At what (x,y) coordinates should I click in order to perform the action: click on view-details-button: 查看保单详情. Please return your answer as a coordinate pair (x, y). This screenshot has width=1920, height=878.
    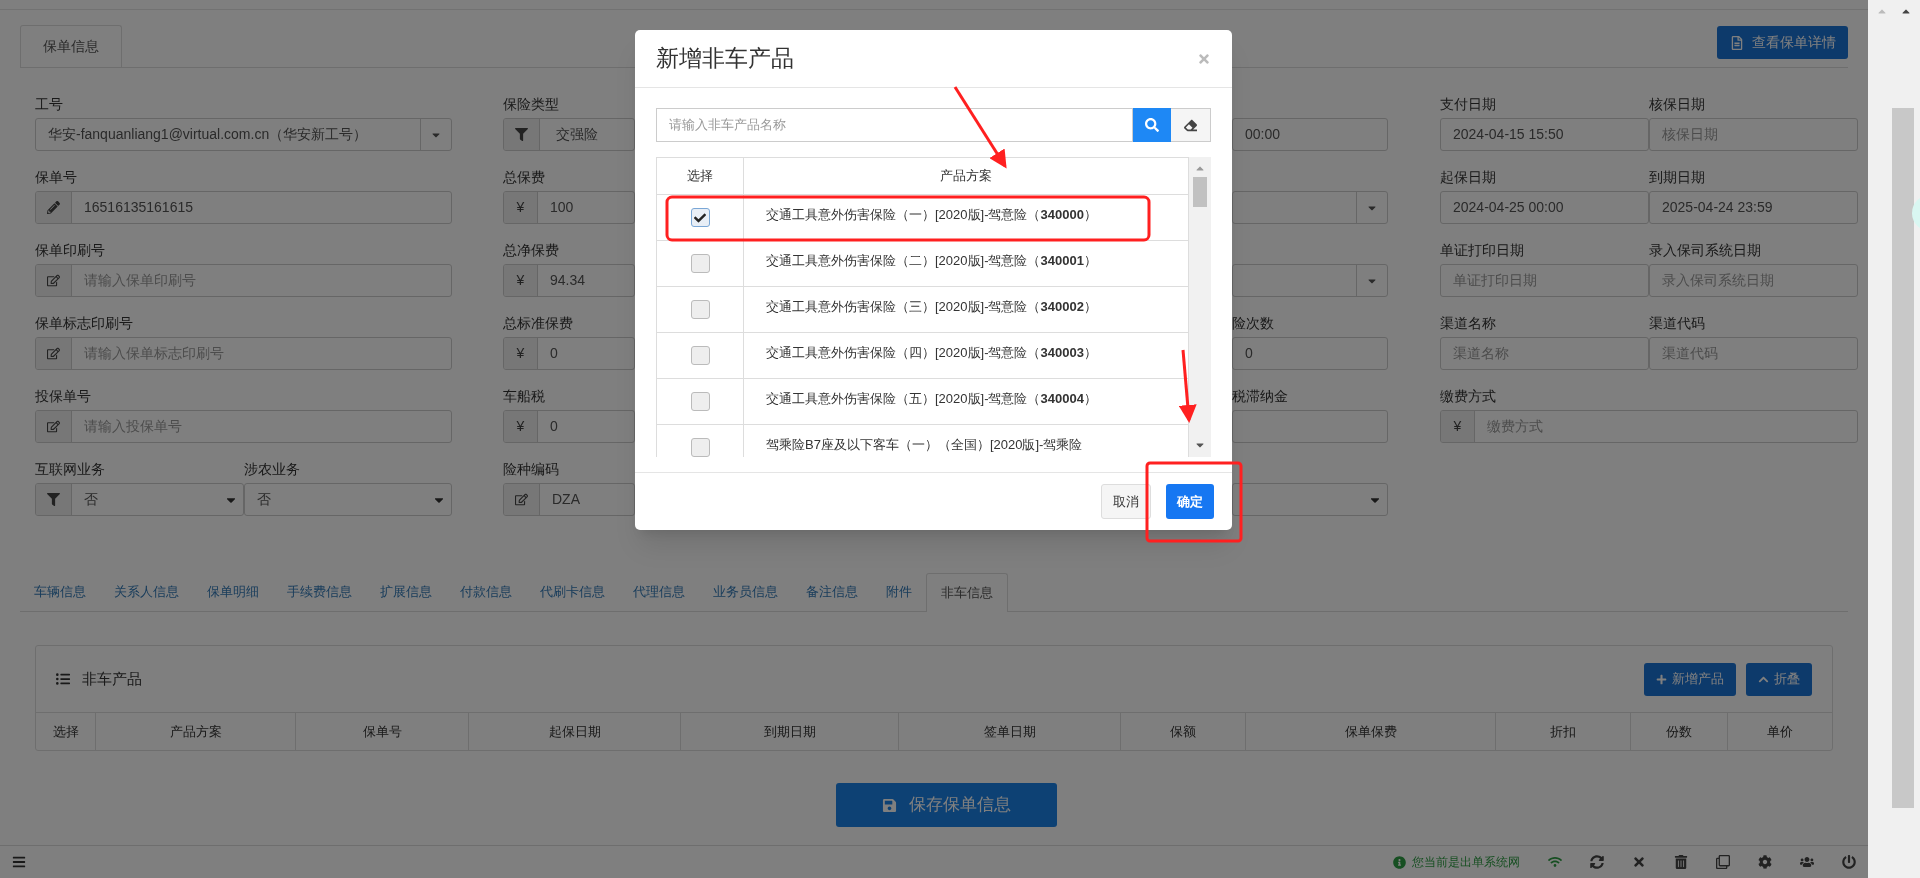
    Looking at the image, I should click on (1782, 42).